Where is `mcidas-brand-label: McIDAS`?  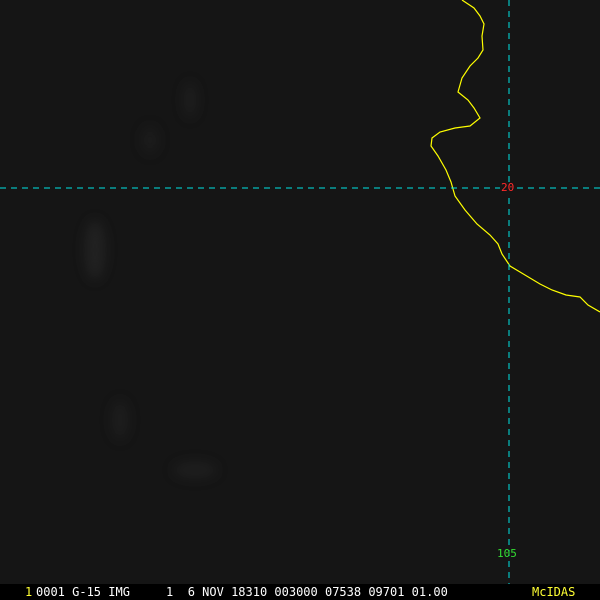
mcidas-brand-label: McIDAS is located at coordinates (554, 592).